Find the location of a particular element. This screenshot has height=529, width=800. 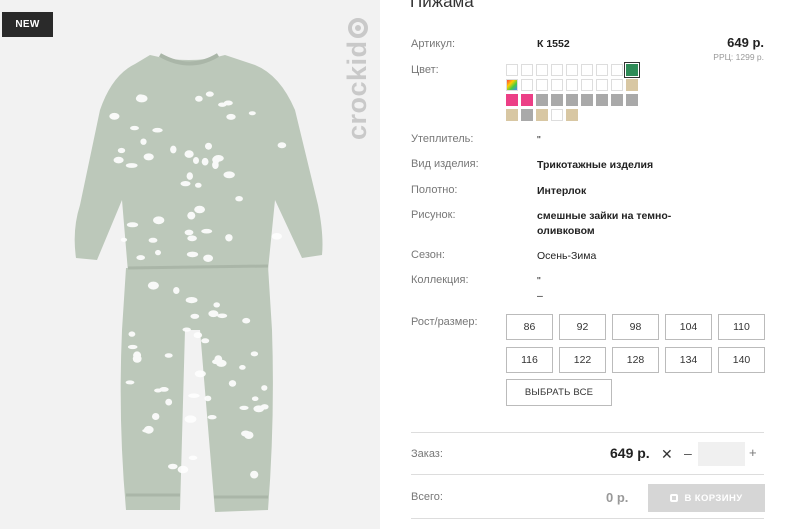

order-price: 649 р. is located at coordinates (630, 453).